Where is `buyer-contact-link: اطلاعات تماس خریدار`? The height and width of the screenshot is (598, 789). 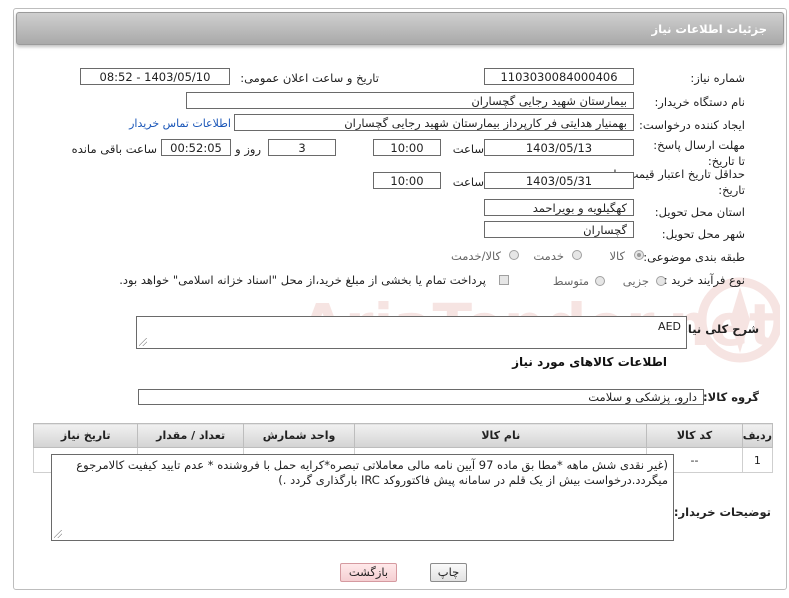
buyer-contact-link: اطلاعات تماس خریدار is located at coordinates (180, 123).